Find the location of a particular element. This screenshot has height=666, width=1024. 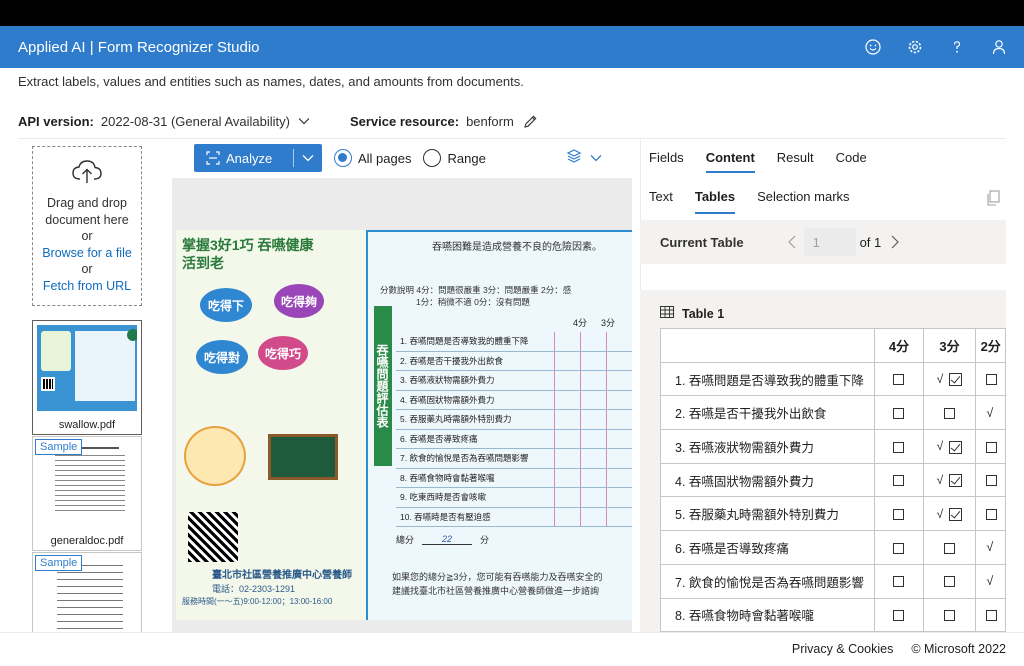

privacy-link: Privacy & Cookies is located at coordinates (842, 649).